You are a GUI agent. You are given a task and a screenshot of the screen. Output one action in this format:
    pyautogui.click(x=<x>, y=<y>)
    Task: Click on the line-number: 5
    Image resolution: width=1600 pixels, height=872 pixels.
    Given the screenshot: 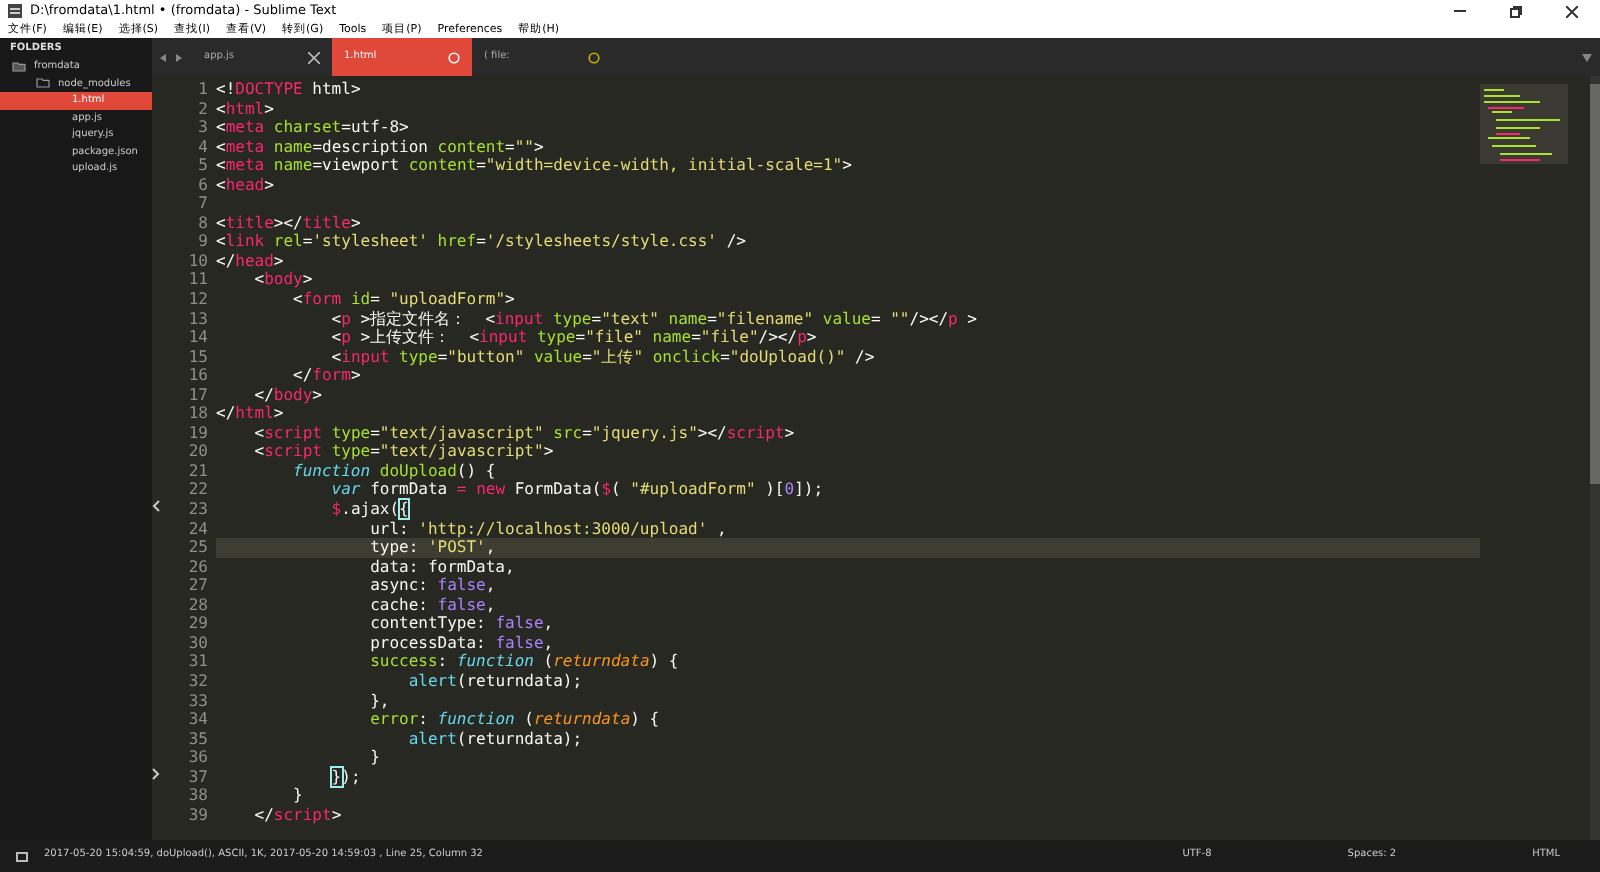 What is the action you would take?
    pyautogui.click(x=202, y=166)
    